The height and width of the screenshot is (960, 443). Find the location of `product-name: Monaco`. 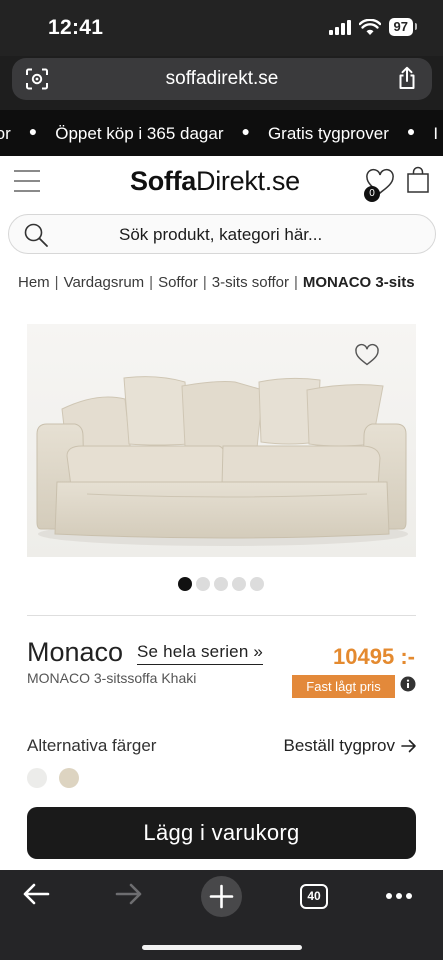

product-name: Monaco is located at coordinates (75, 652).